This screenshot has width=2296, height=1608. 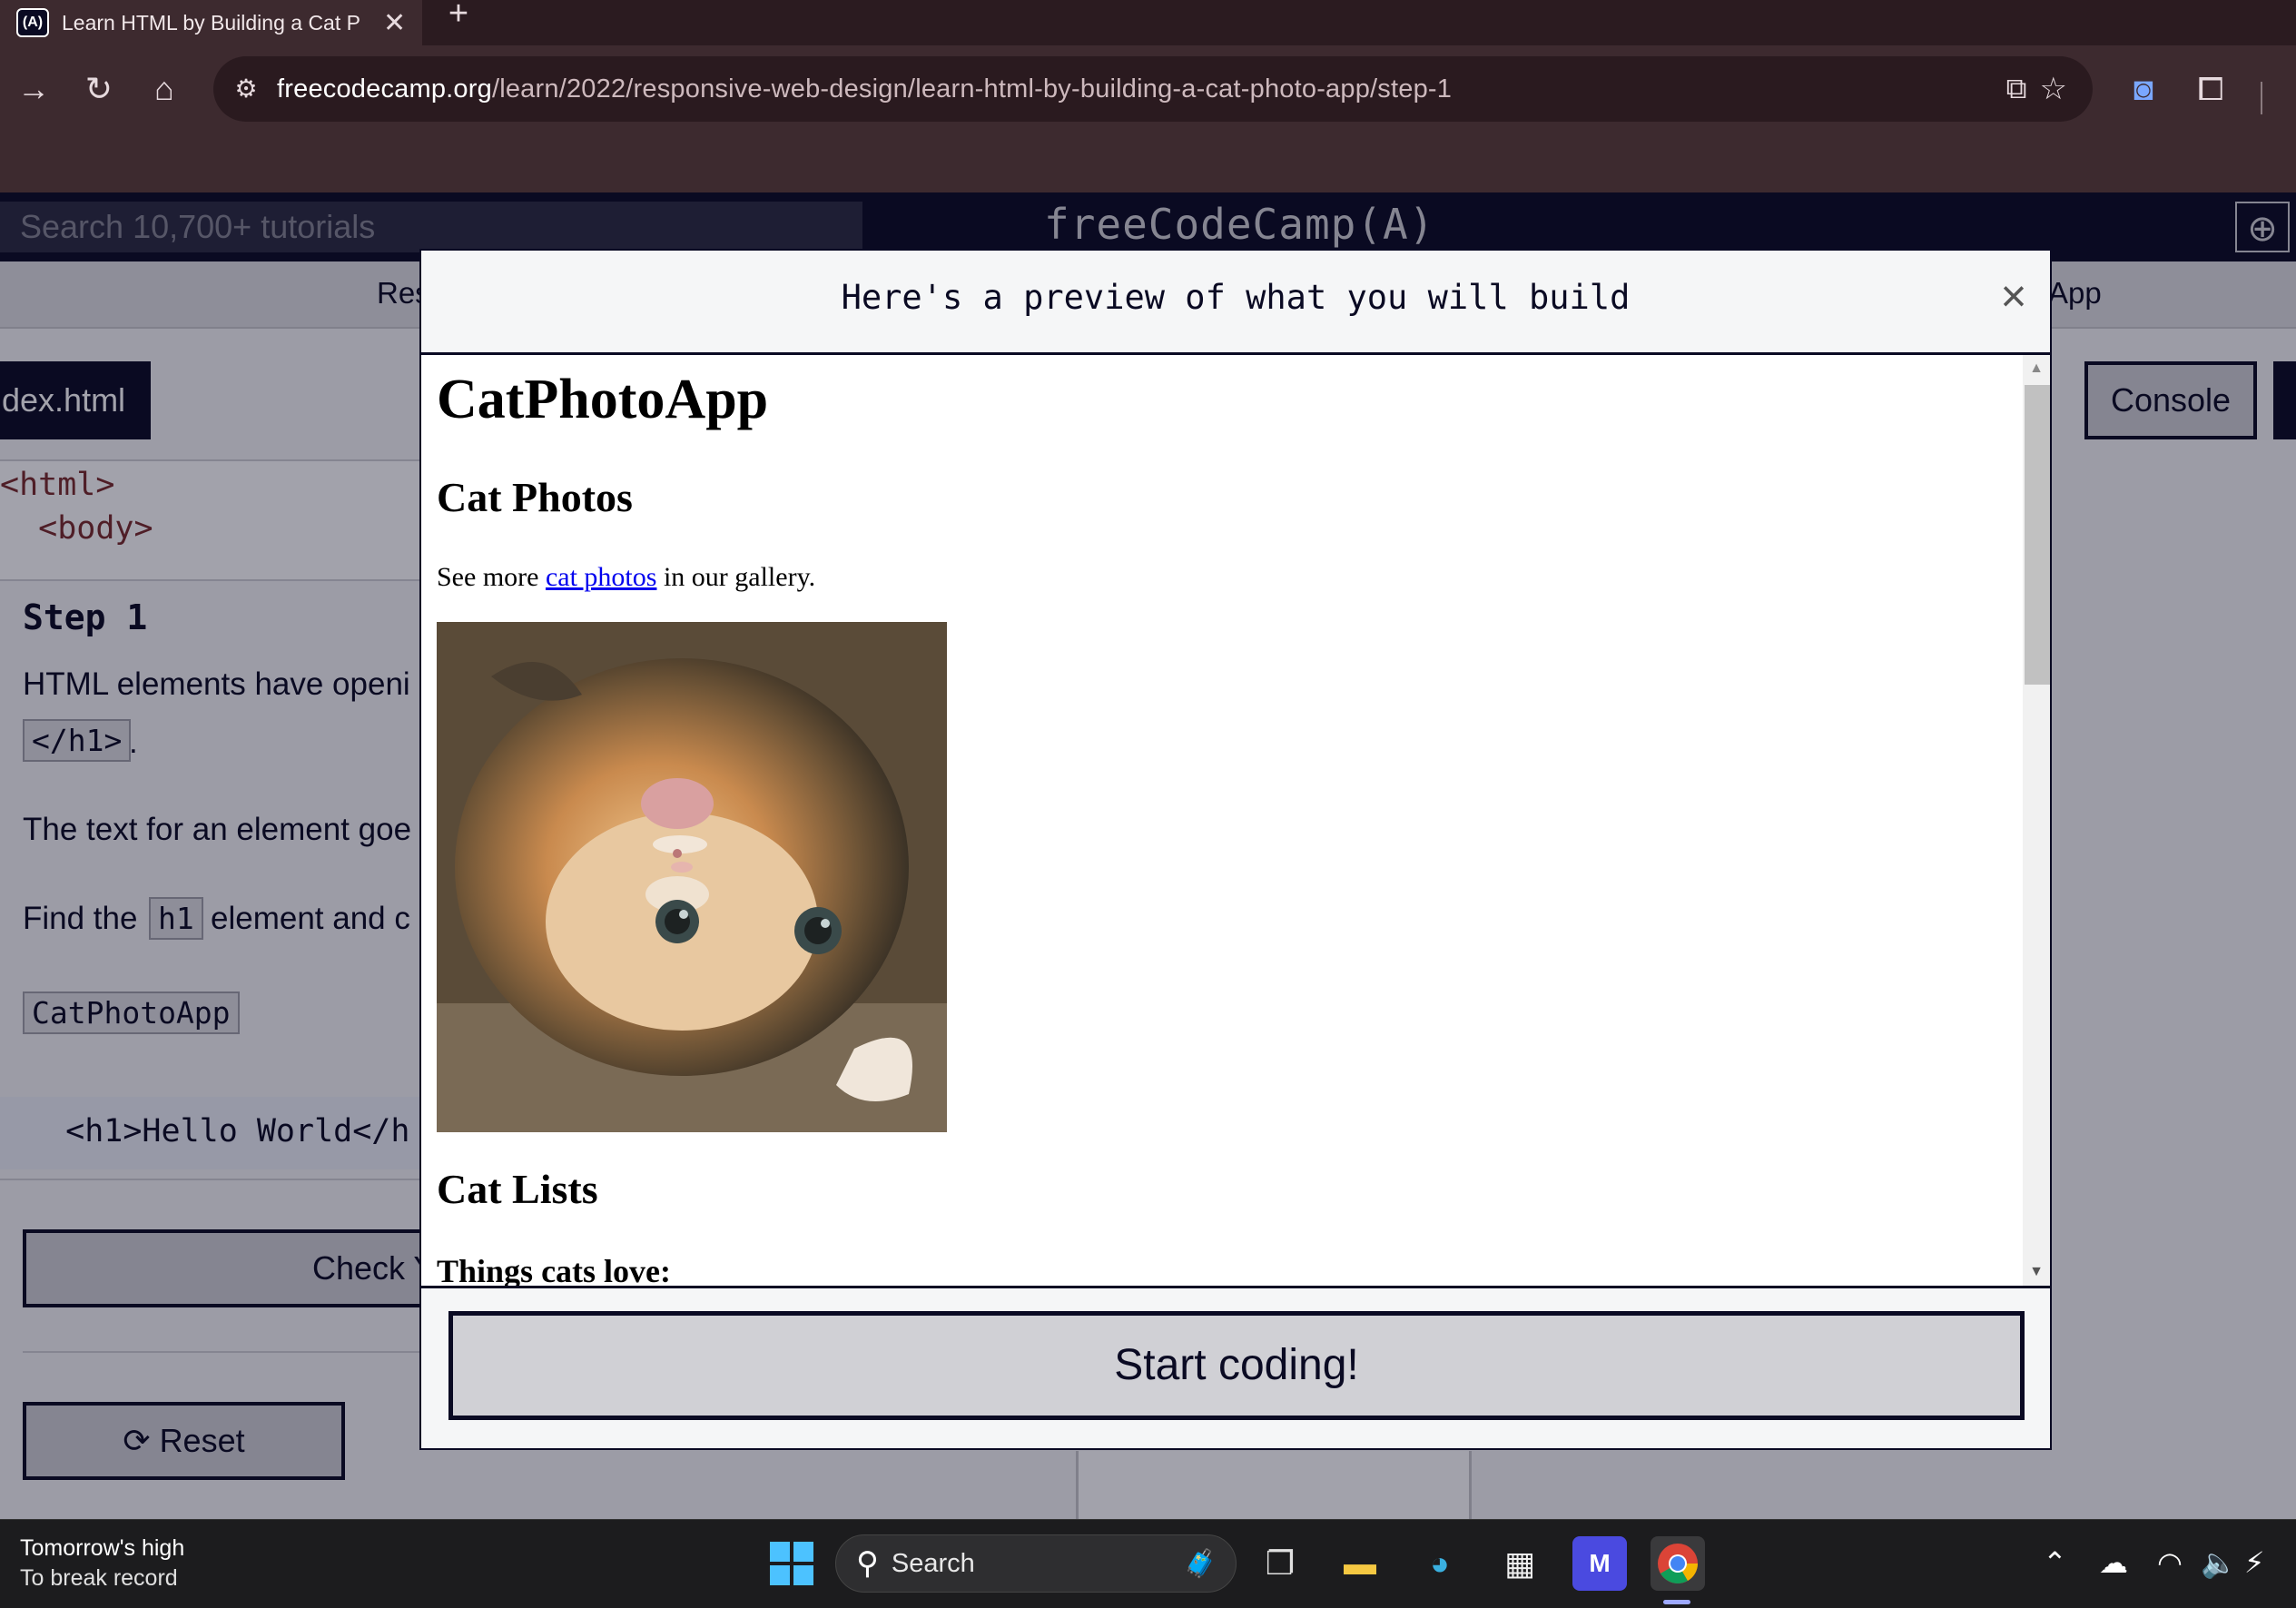 I want to click on paragraph-text: See more, so click(x=491, y=577).